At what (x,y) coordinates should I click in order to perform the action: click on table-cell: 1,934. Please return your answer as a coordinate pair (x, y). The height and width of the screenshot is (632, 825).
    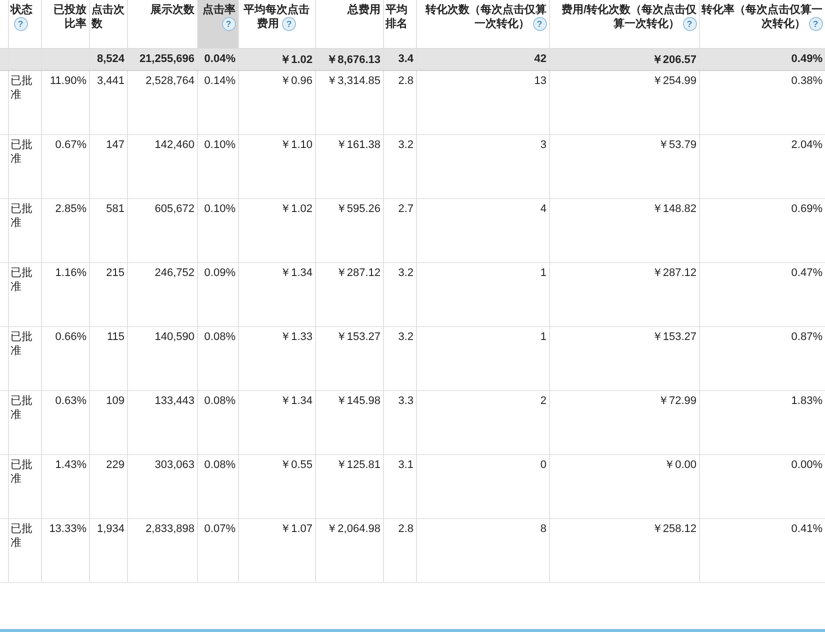
    Looking at the image, I should click on (110, 528).